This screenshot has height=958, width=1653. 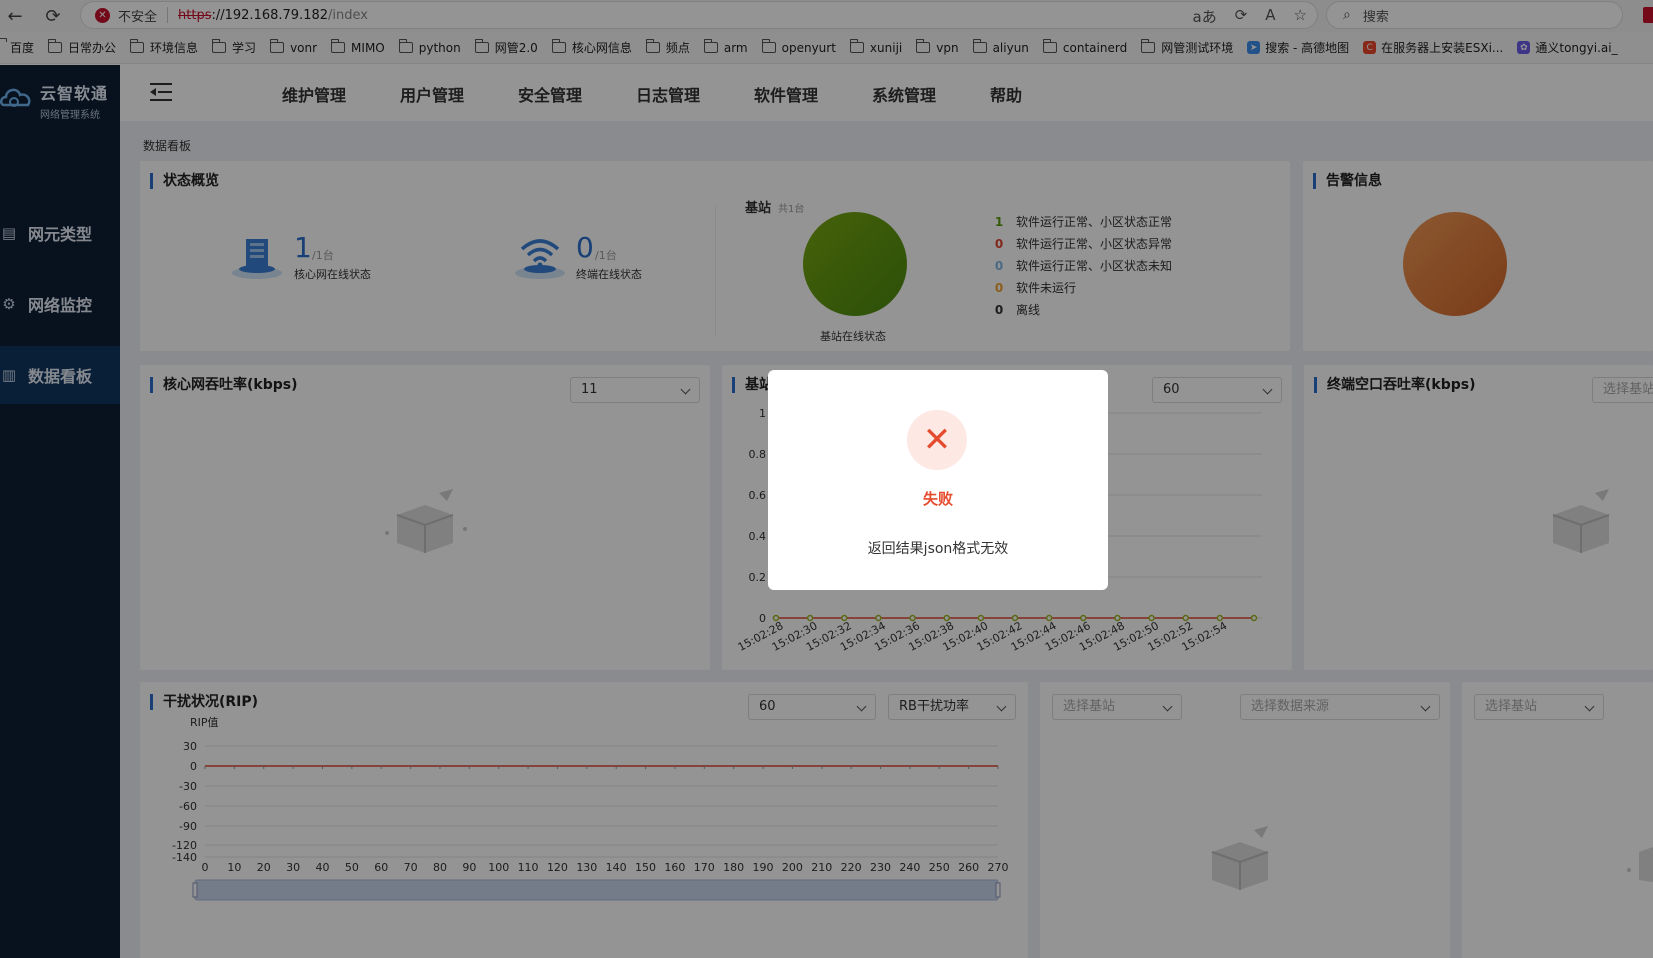 I want to click on modal-message: 返回结果json格式无效, so click(x=938, y=549).